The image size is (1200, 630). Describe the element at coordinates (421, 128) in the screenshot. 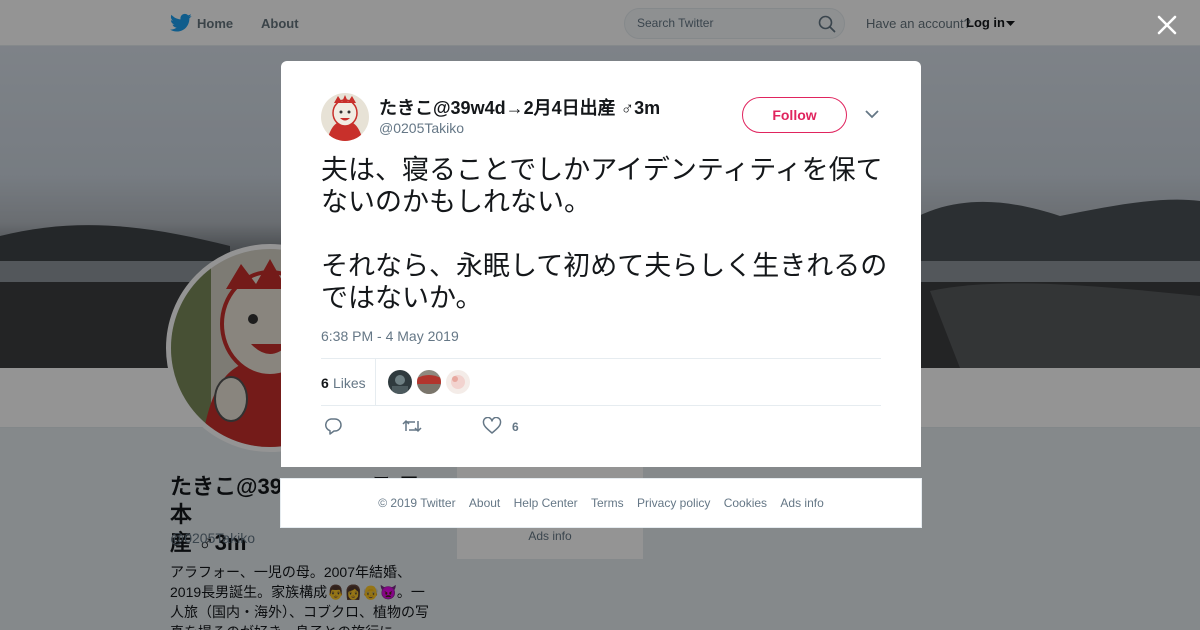

I see `tweet-author-handle: @0205Takiko` at that location.